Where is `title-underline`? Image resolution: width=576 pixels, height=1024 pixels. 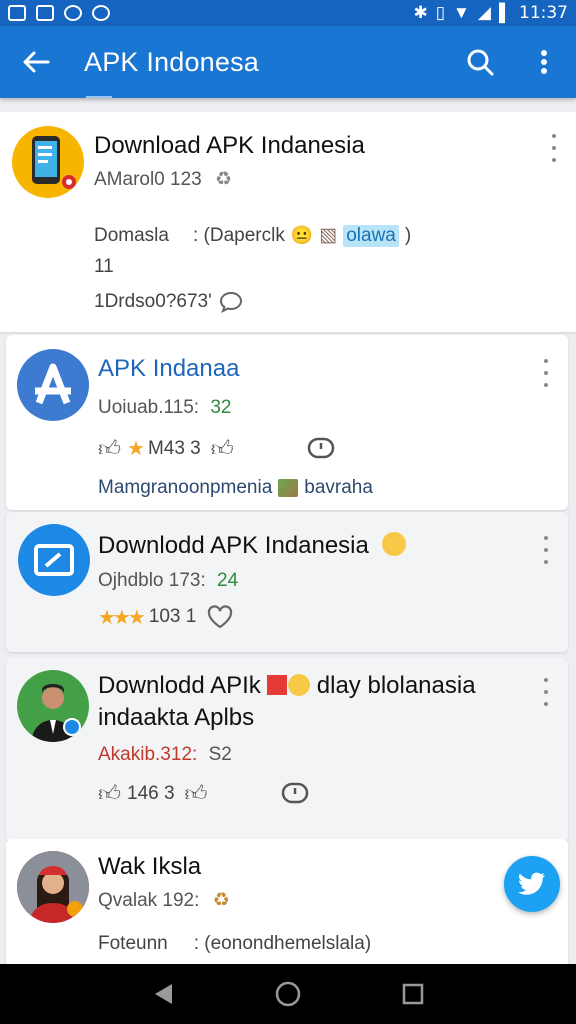
title-underline is located at coordinates (99, 97).